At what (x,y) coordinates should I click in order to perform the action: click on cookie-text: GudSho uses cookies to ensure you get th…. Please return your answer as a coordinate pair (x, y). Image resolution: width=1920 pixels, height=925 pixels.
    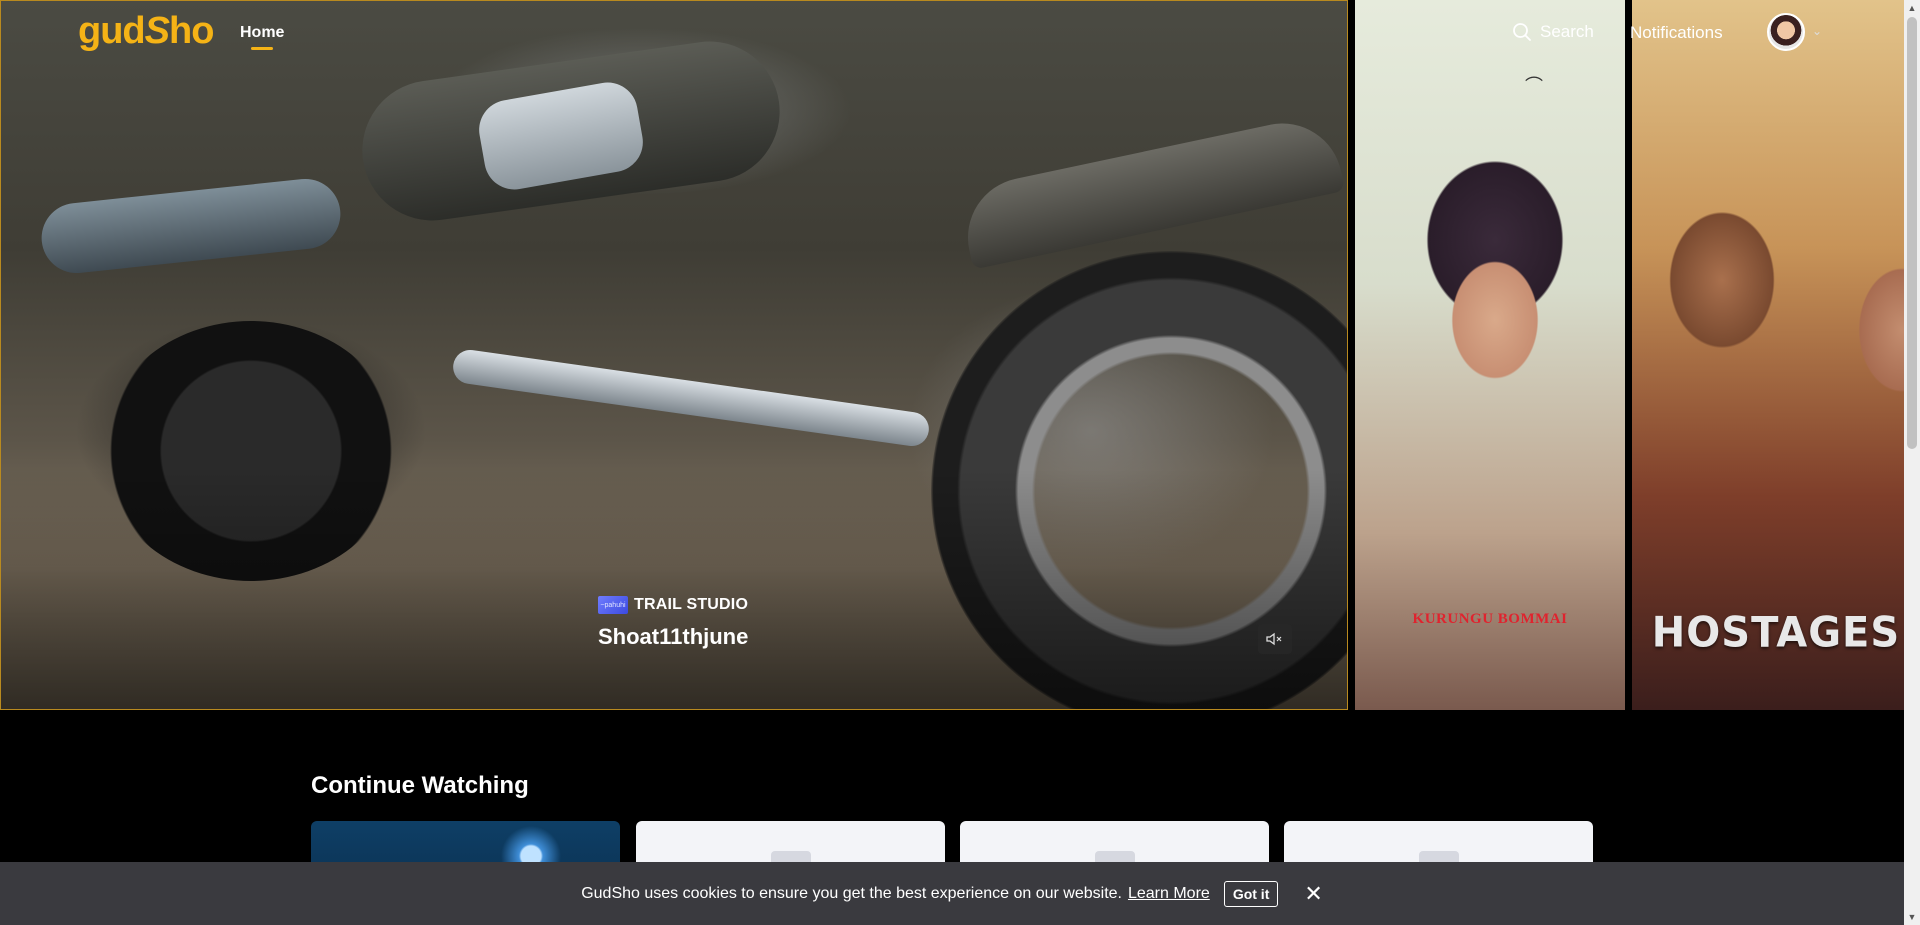
    Looking at the image, I should click on (851, 893).